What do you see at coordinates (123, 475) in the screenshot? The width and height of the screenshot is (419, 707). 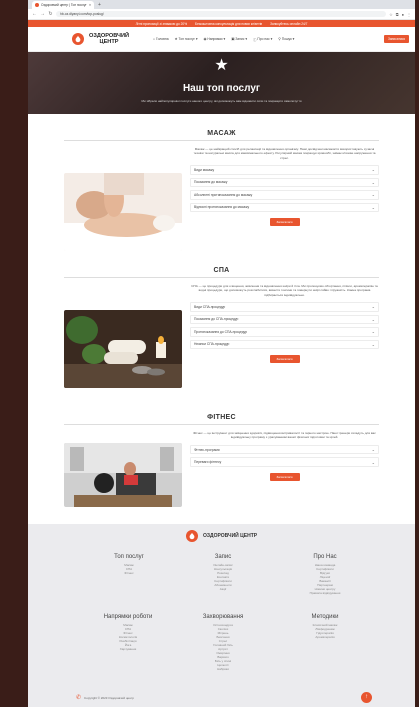 I see `fitness-photo` at bounding box center [123, 475].